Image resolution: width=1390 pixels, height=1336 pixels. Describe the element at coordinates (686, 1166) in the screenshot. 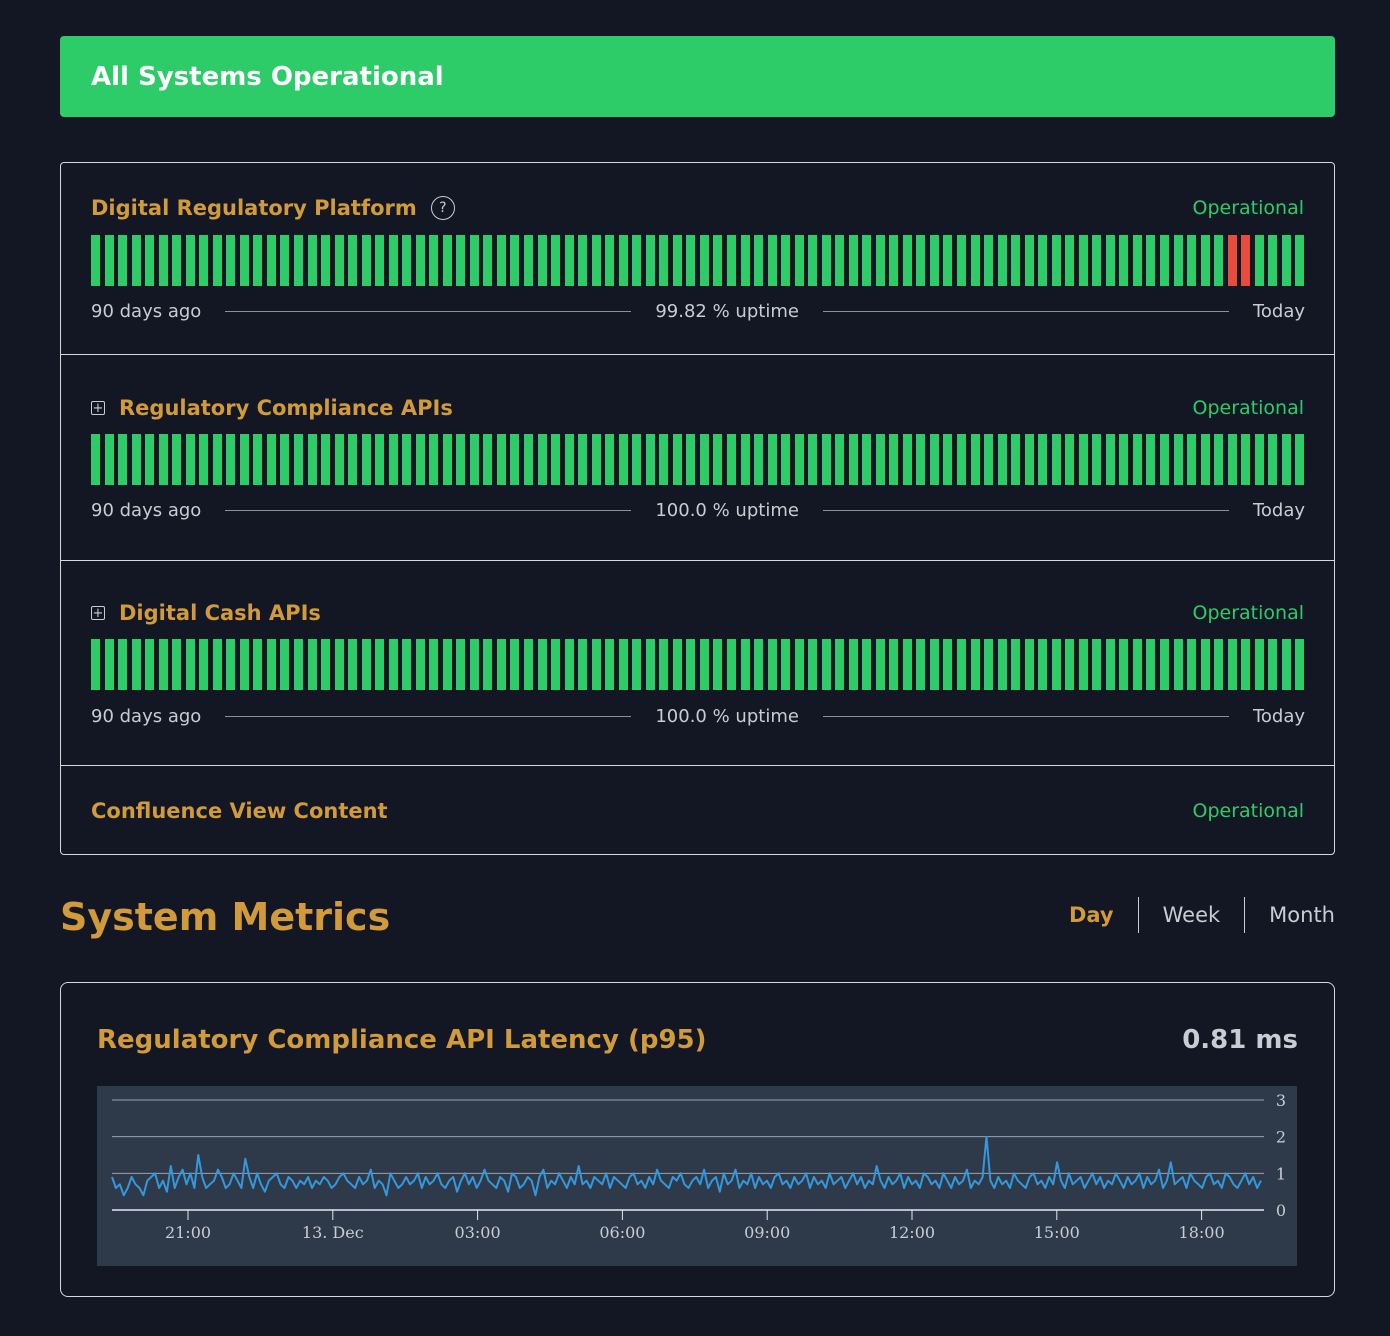

I see `latency-series-line` at that location.